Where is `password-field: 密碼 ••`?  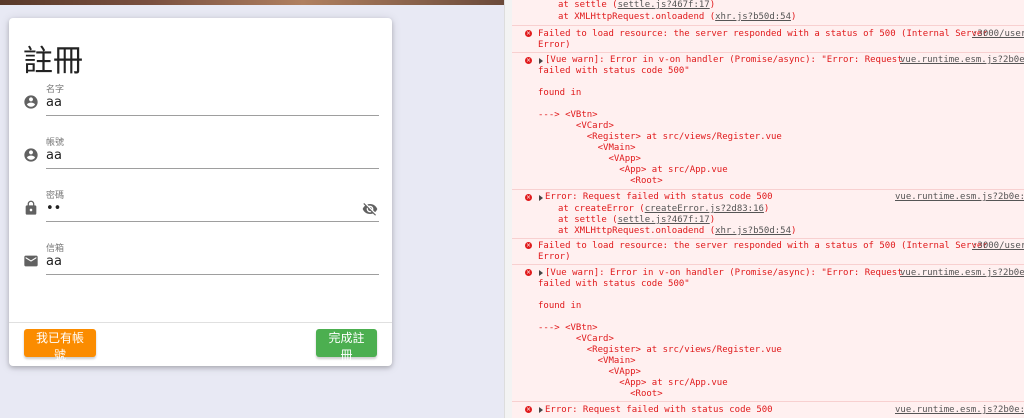
password-field: 密碼 •• is located at coordinates (201, 209).